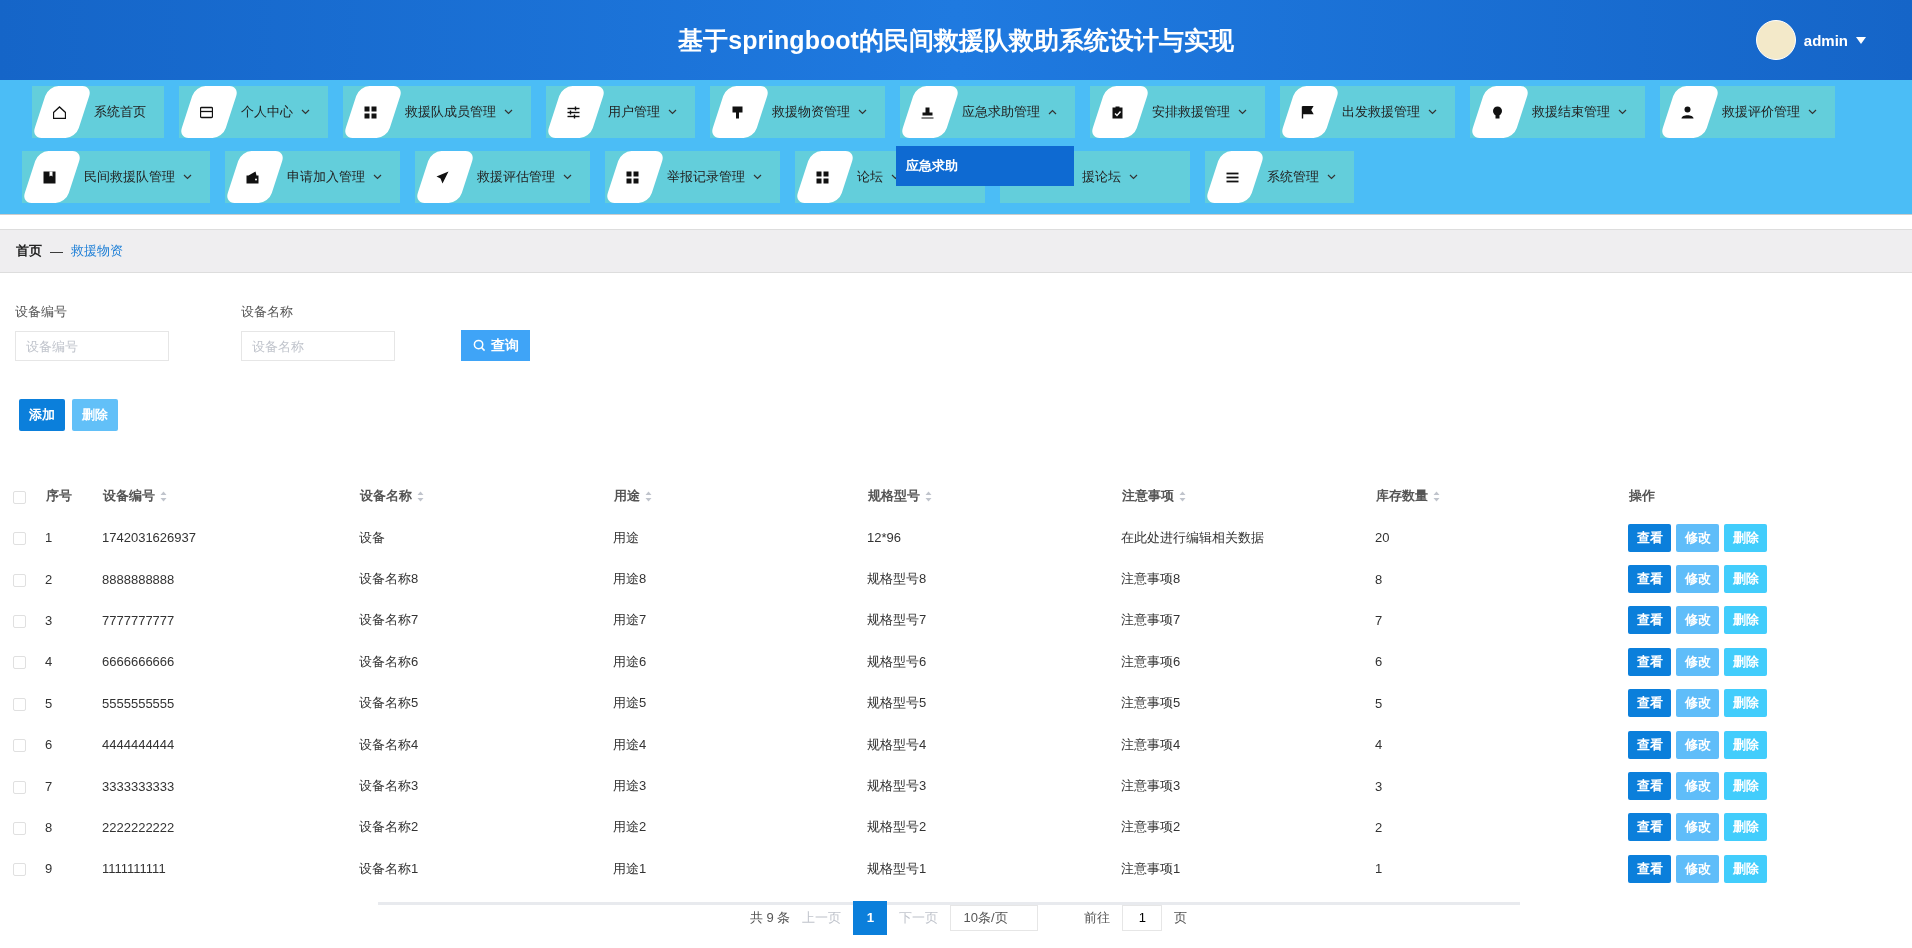 The height and width of the screenshot is (948, 1912). What do you see at coordinates (1379, 662) in the screenshot?
I see `table-cell: 6` at bounding box center [1379, 662].